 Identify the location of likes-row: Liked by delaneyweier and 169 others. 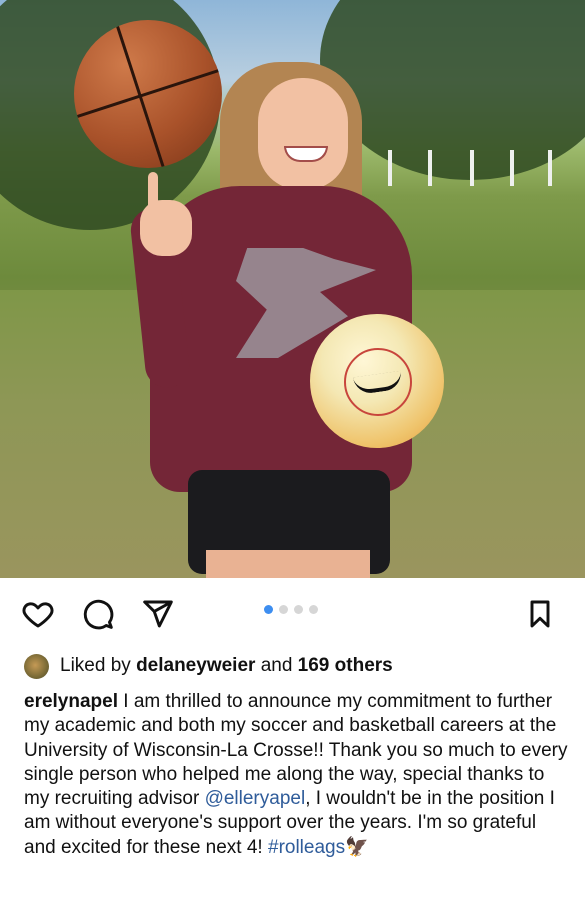
(208, 666).